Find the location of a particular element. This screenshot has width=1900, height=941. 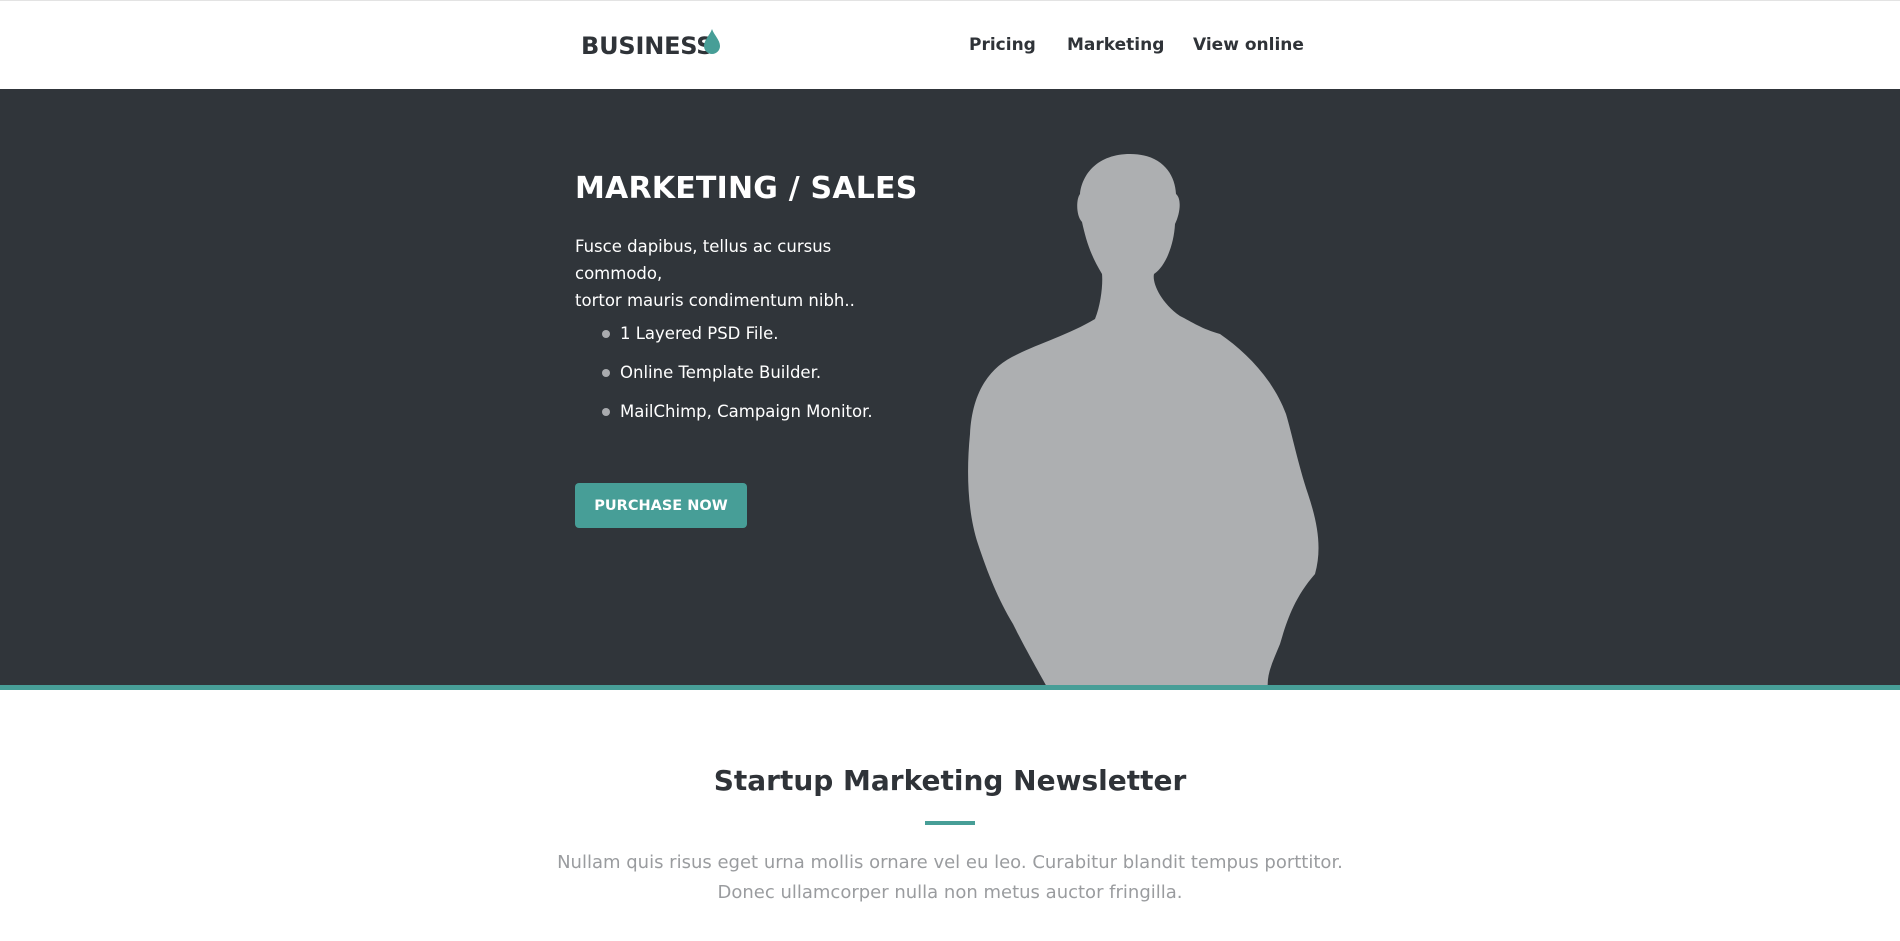

feature-label: Online Template Builder. is located at coordinates (721, 372).